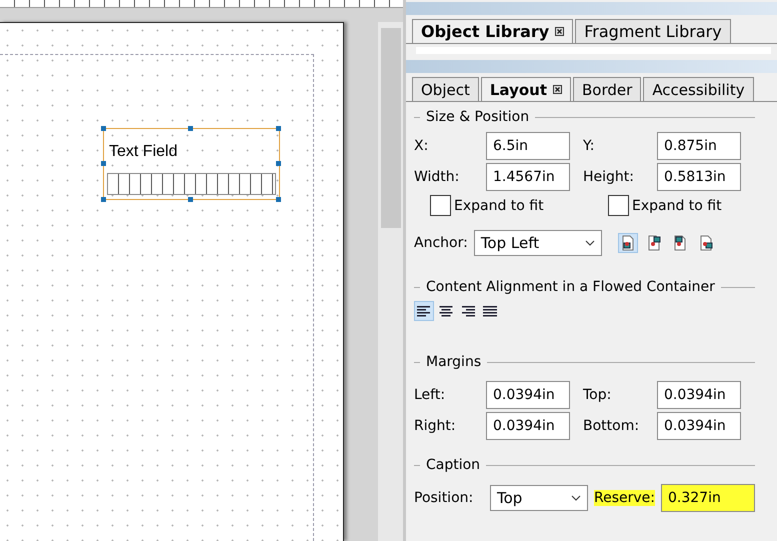  I want to click on value-field: 6.5in, so click(528, 146).